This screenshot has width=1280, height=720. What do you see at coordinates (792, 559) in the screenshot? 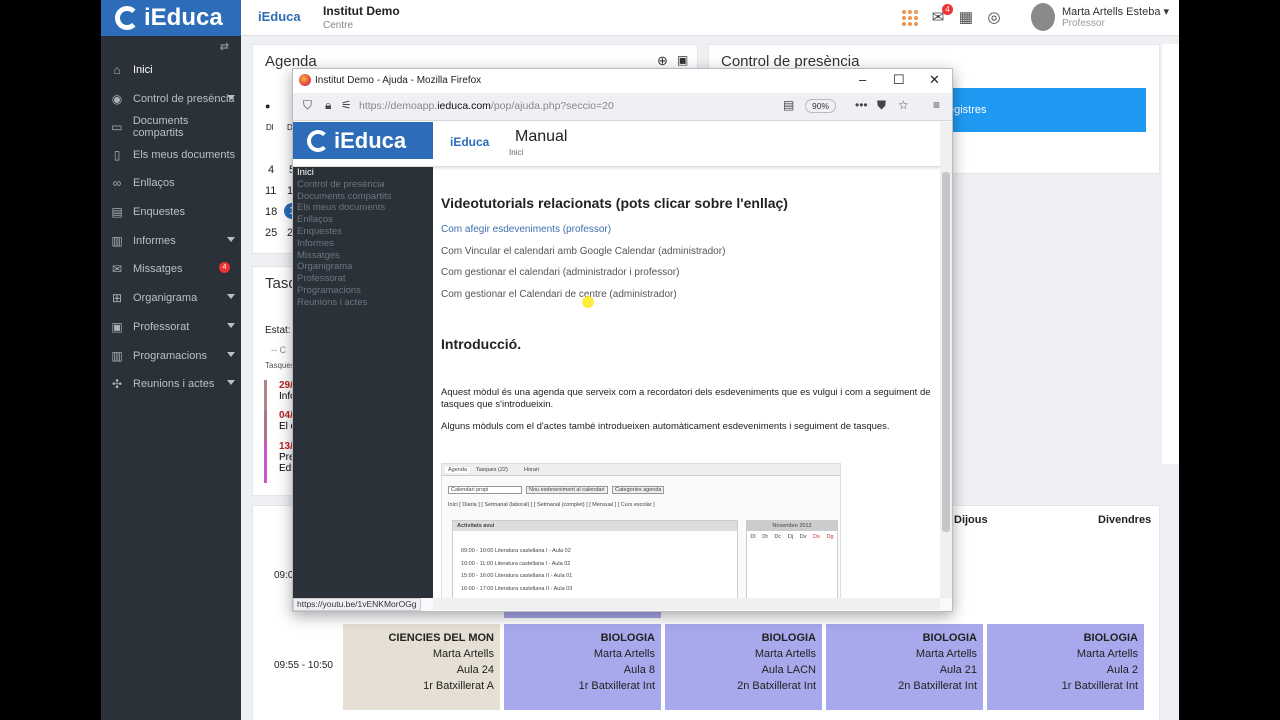
I see `shot-mini-calendar: Novembre 2012 Dl Dt Dc Dj Dv Ds Dg` at bounding box center [792, 559].